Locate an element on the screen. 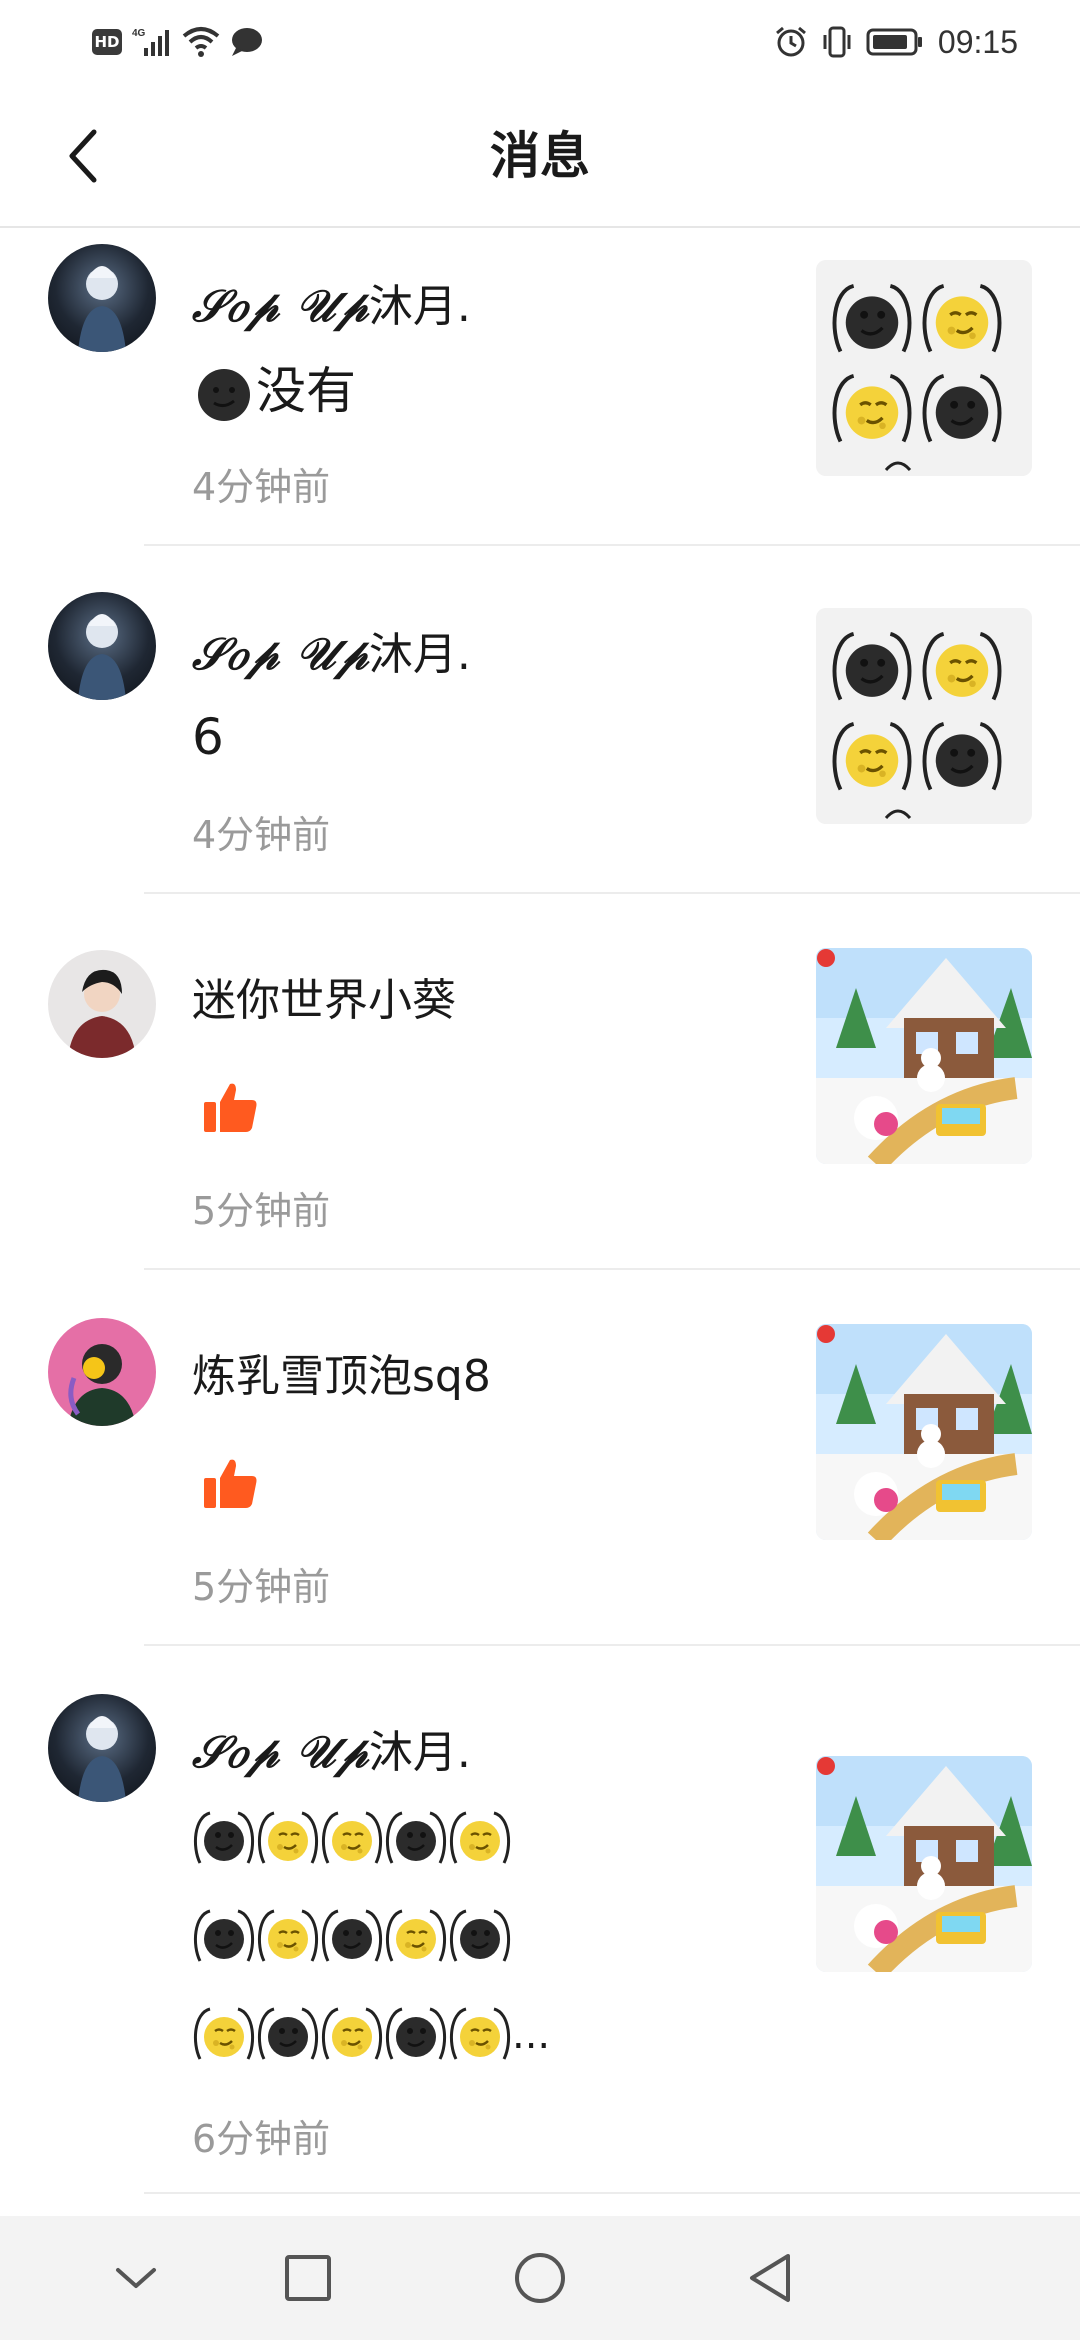 The width and height of the screenshot is (1080, 2340). alarm-icon is located at coordinates (790, 41).